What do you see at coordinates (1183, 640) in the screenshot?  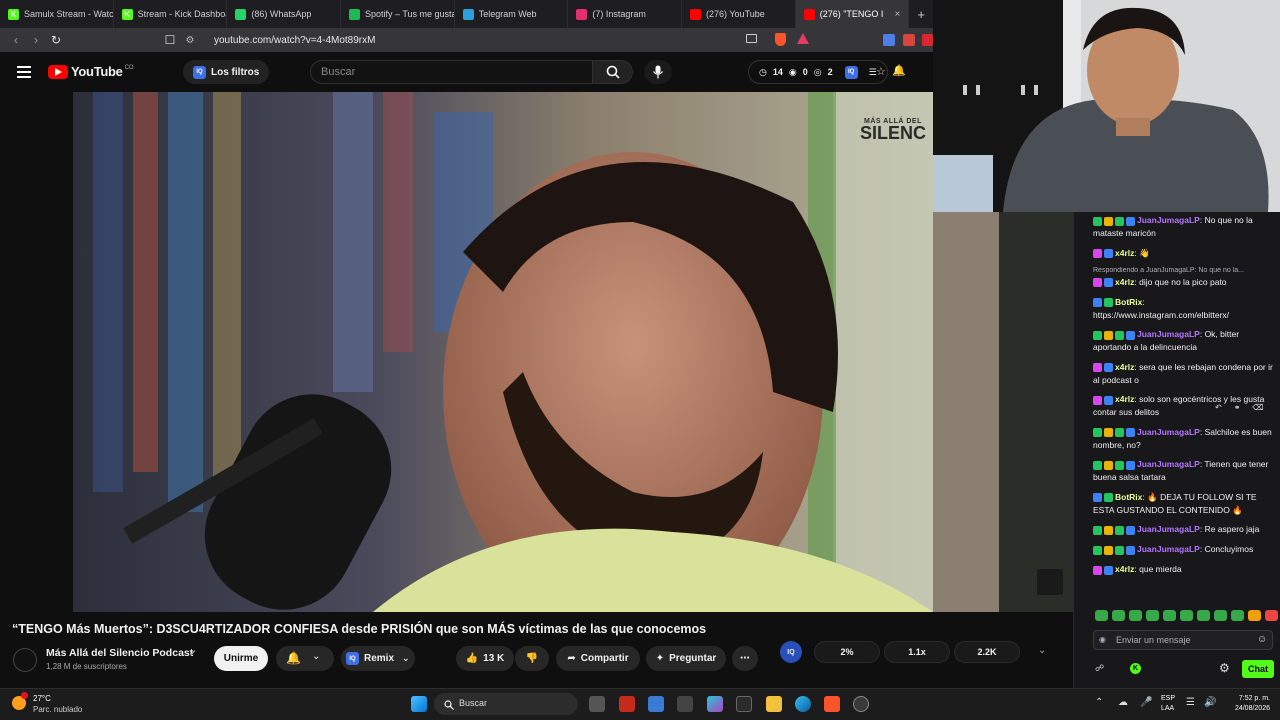 I see `chat-message-input: Enviar un mensaje` at bounding box center [1183, 640].